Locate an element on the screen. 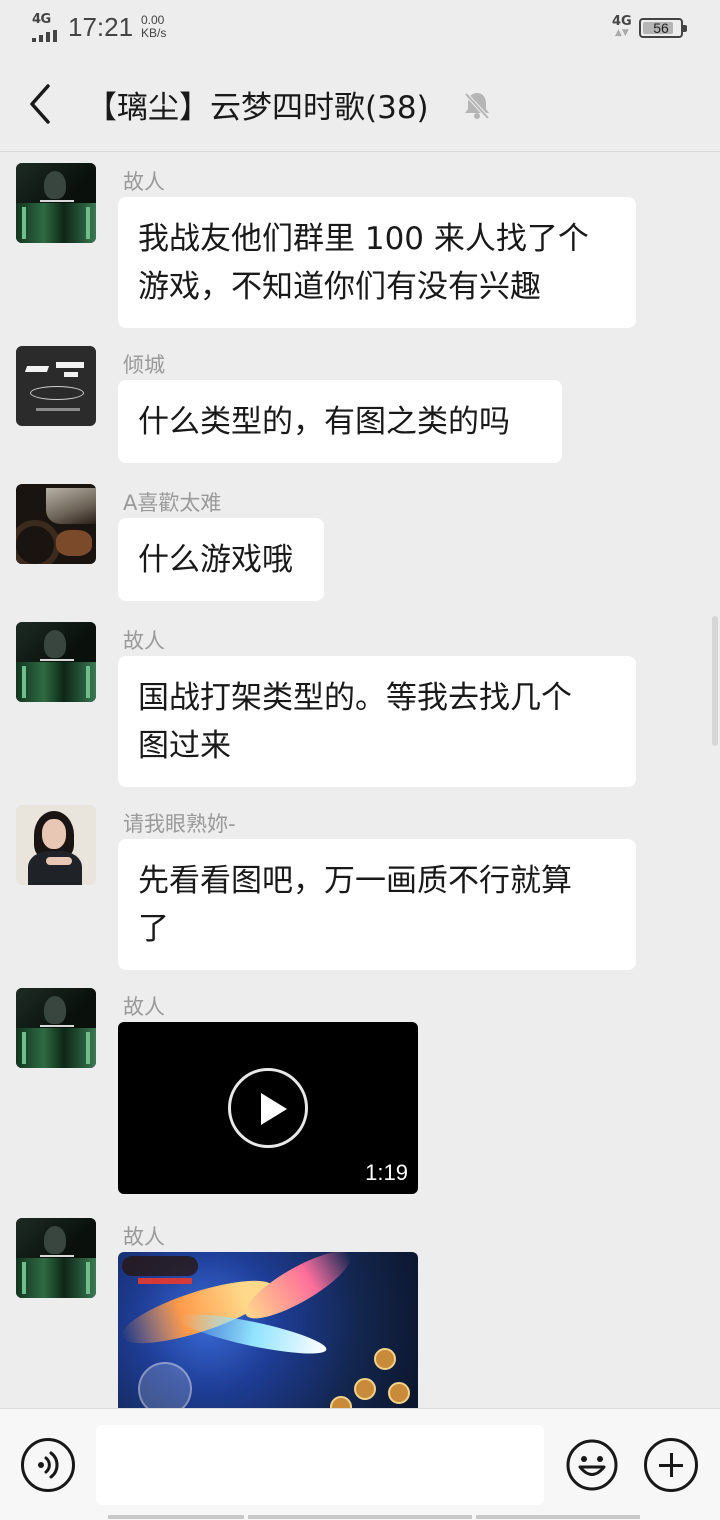 Image resolution: width=720 pixels, height=1520 pixels. voice-button is located at coordinates (48, 1465).